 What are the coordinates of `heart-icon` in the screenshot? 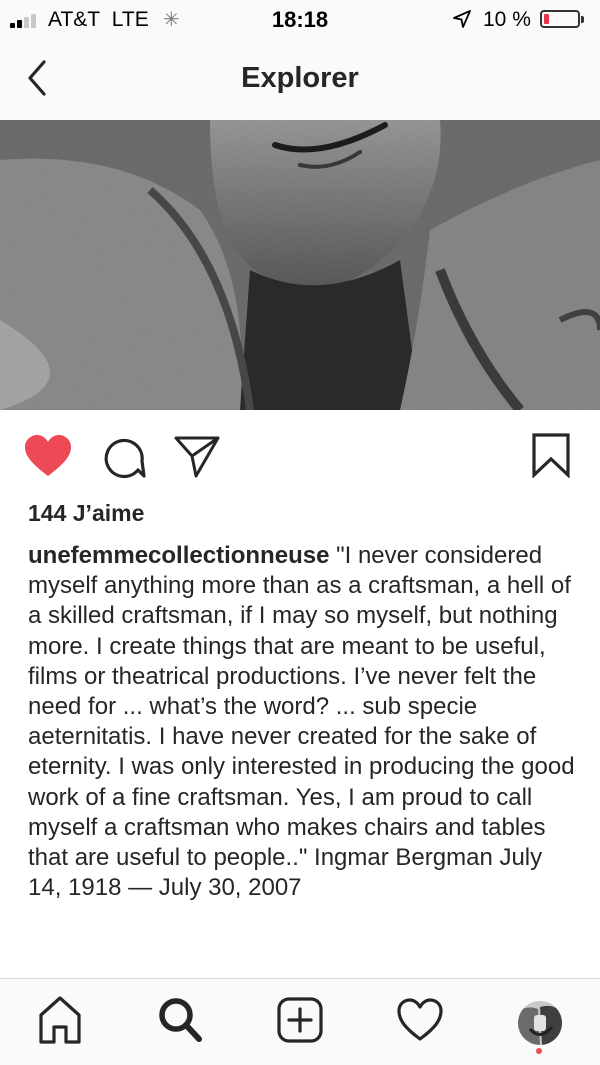 It's located at (48, 456).